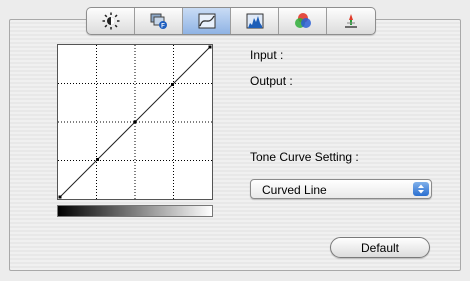 This screenshot has width=470, height=281. Describe the element at coordinates (271, 81) in the screenshot. I see `output-label: Output :` at that location.